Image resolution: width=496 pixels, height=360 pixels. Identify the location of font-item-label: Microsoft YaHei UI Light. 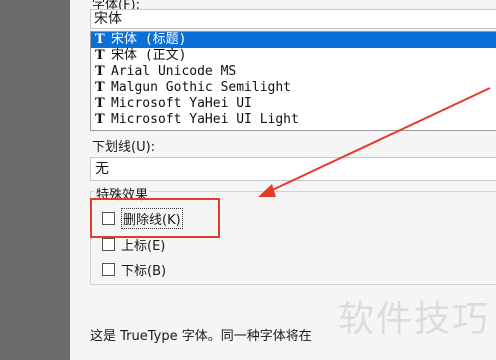
(205, 119).